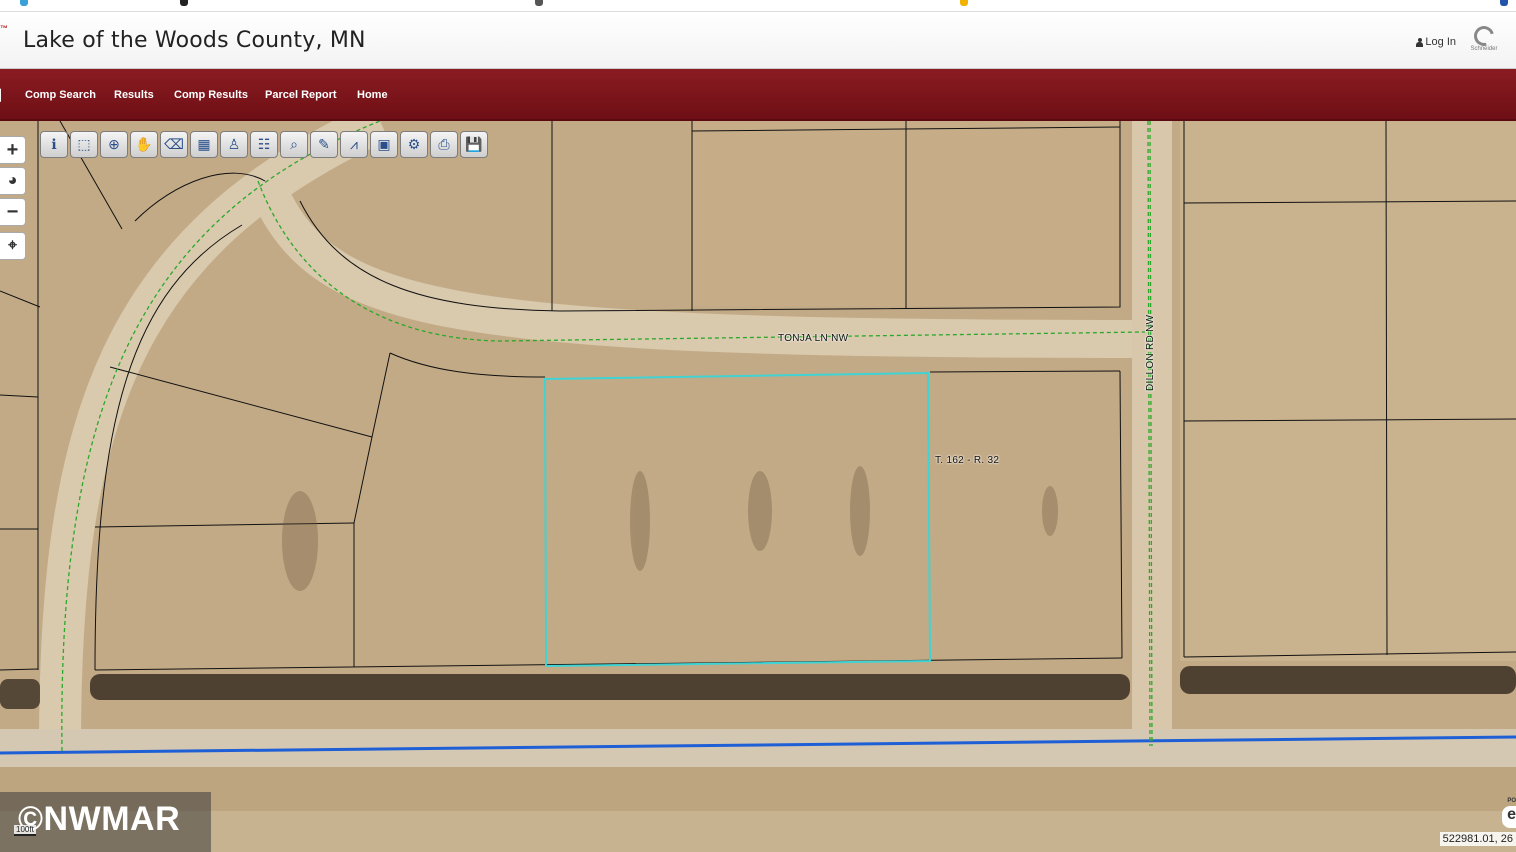 Image resolution: width=1516 pixels, height=852 pixels. I want to click on measure-icon: ⩘, so click(354, 144).